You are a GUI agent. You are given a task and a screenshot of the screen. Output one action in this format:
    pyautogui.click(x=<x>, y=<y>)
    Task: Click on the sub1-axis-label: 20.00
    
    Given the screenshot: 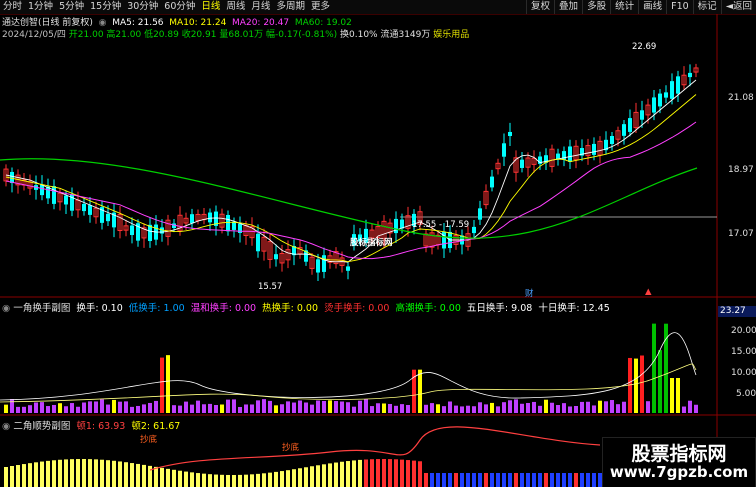 What is the action you would take?
    pyautogui.click(x=743, y=331)
    